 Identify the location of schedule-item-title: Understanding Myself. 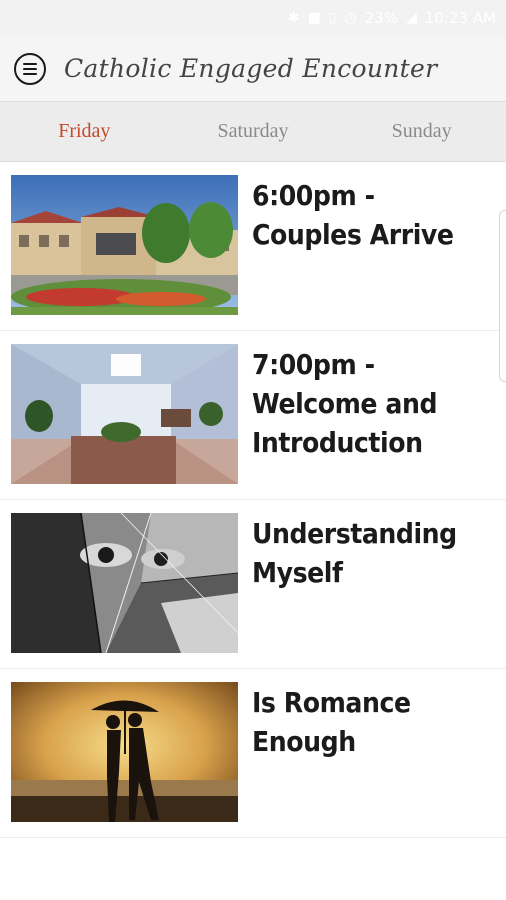
(354, 553).